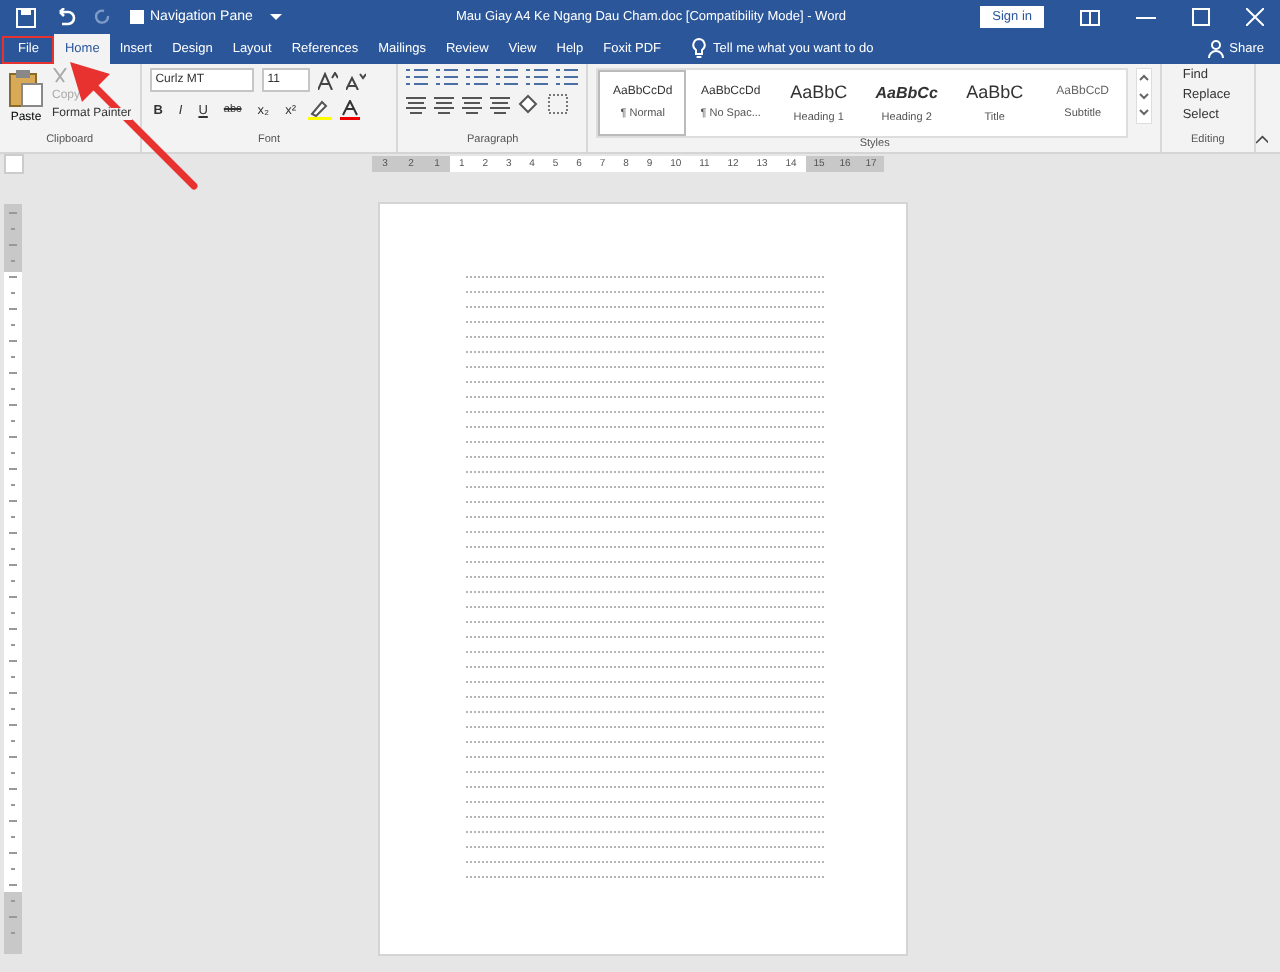  What do you see at coordinates (349, 110) in the screenshot?
I see `font-color-icon` at bounding box center [349, 110].